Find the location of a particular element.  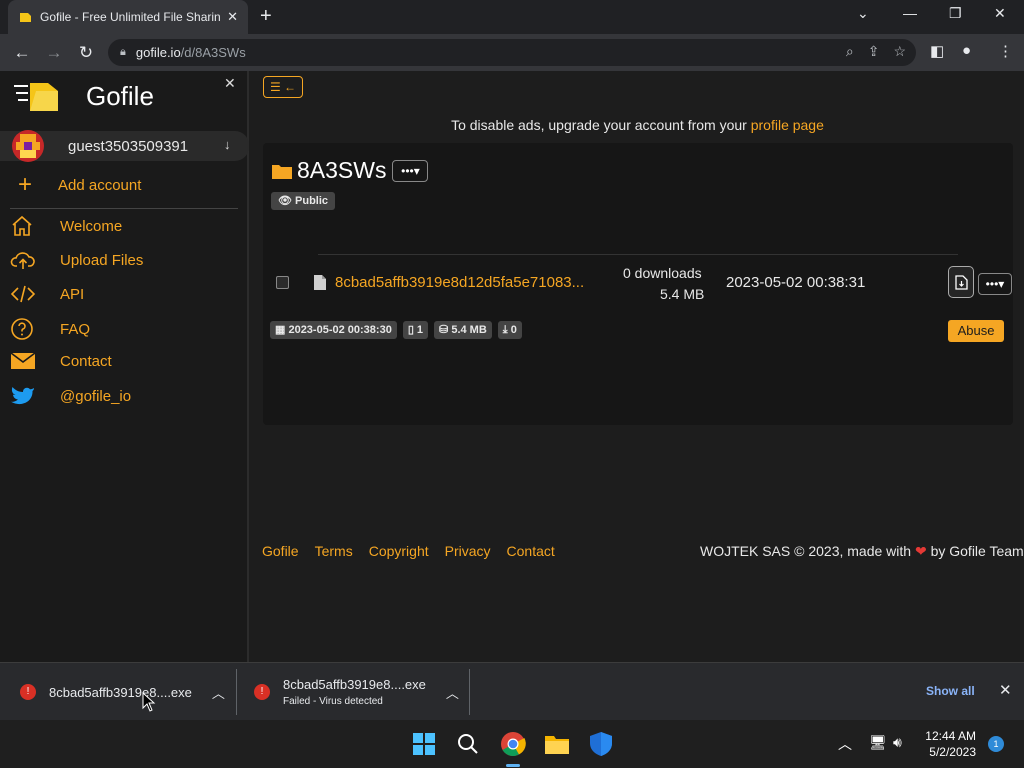

bookmark-star-icon: ☆ is located at coordinates (899, 51).